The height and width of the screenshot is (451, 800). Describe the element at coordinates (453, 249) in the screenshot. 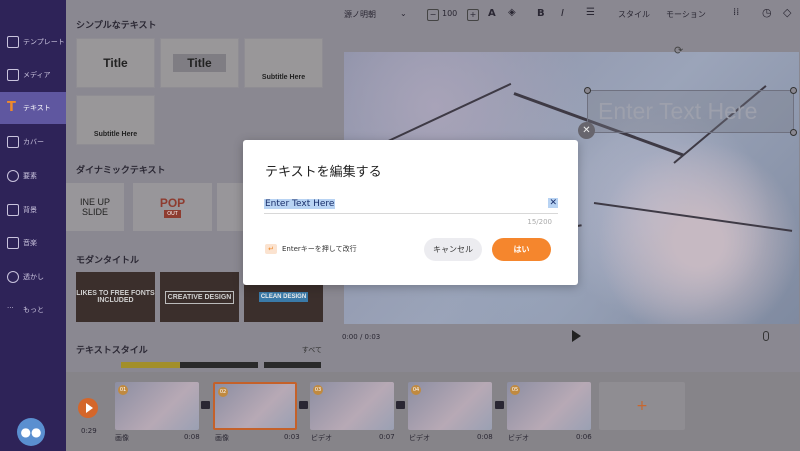

I see `cancel-button: キャンセル` at that location.